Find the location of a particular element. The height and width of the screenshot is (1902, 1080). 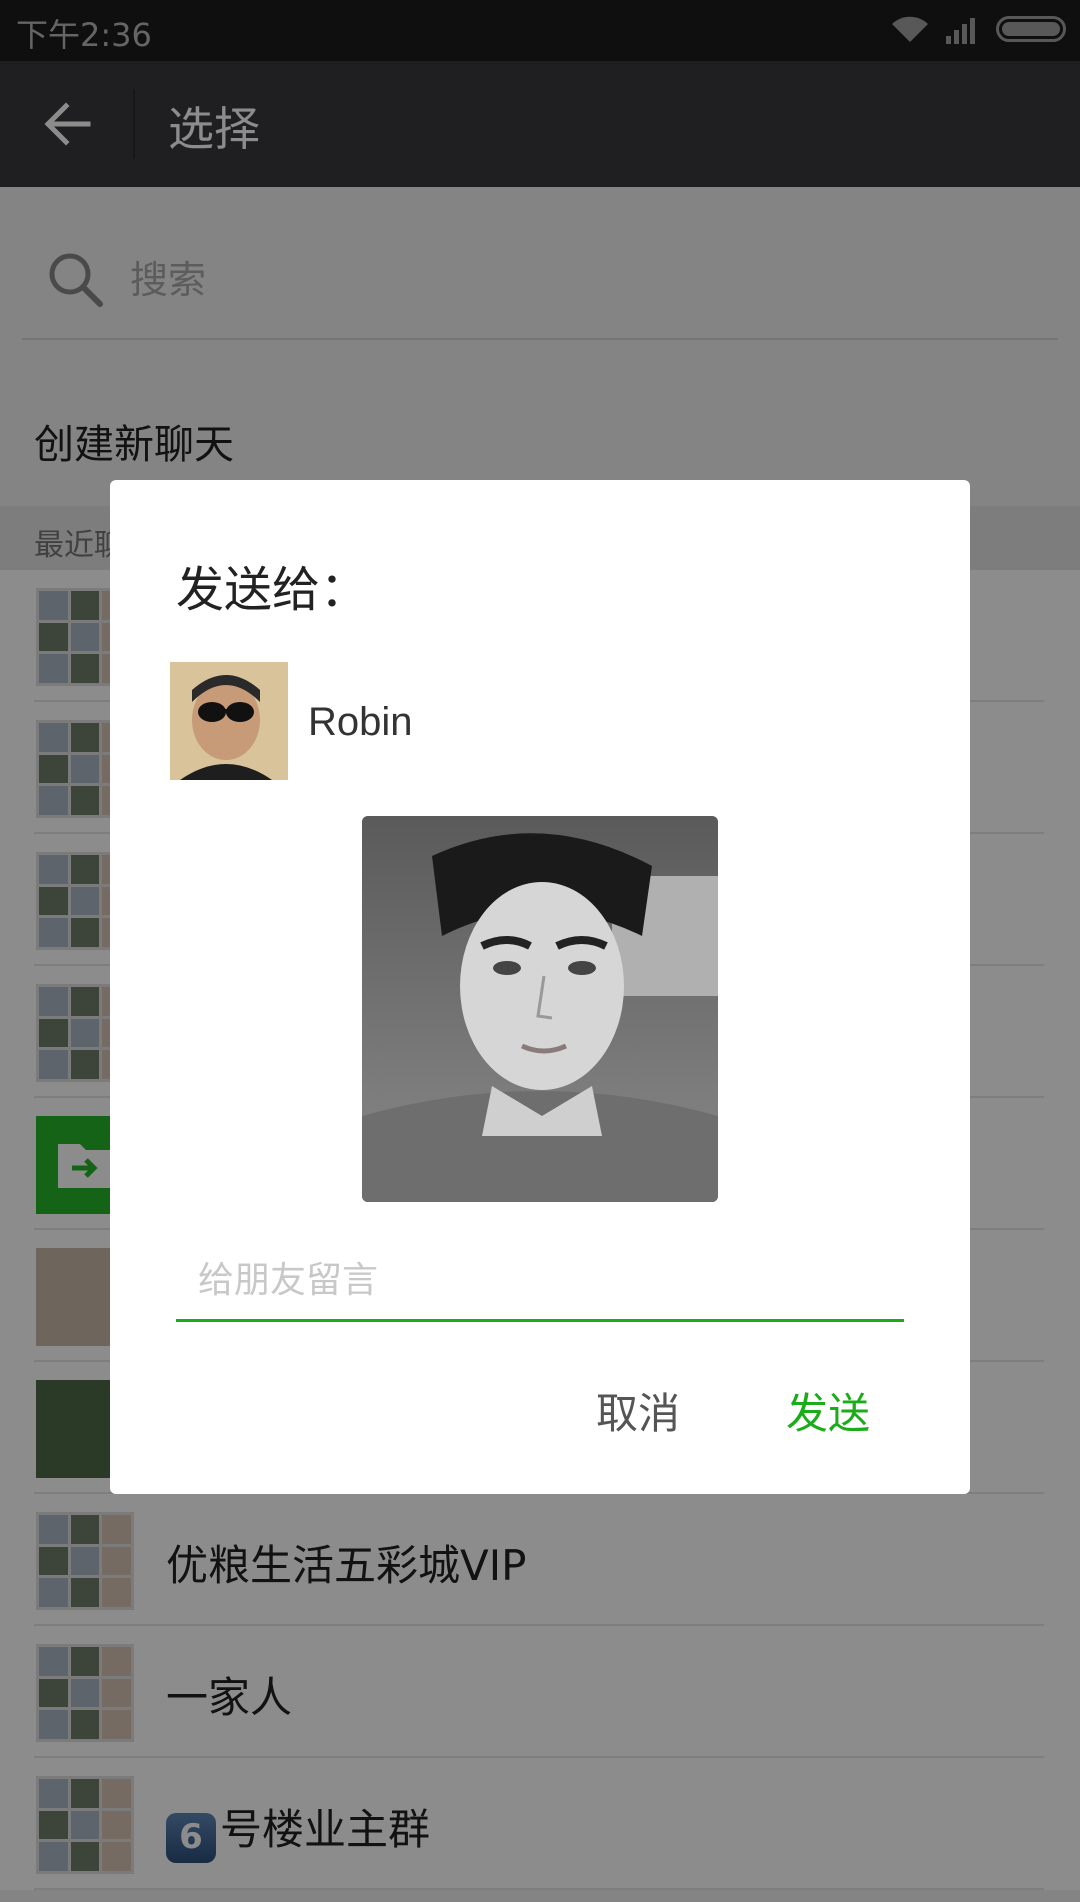

cancel-button: 取消 is located at coordinates (638, 1410).